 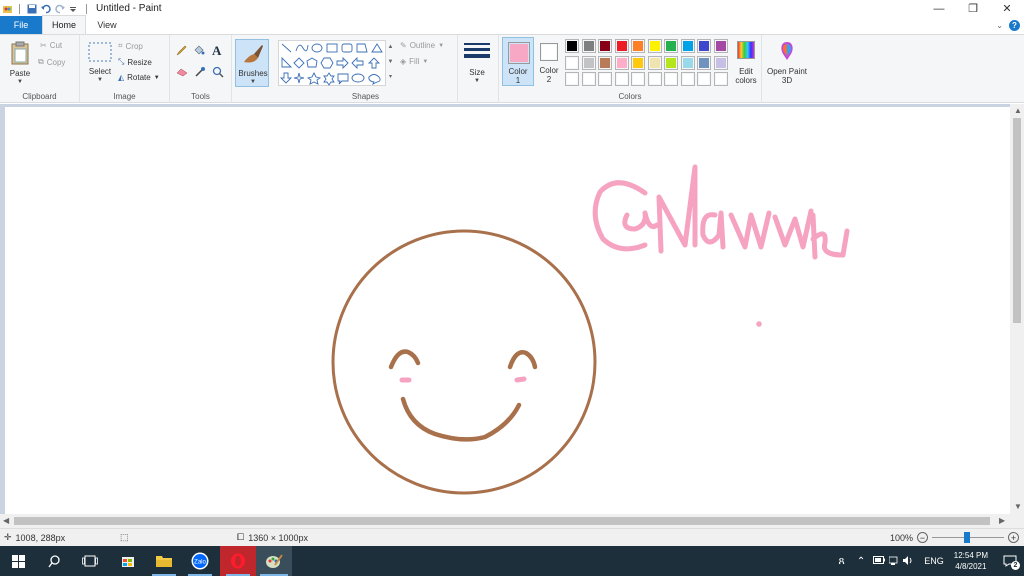 What do you see at coordinates (549, 61) in the screenshot?
I see `color2-button: Color 2` at bounding box center [549, 61].